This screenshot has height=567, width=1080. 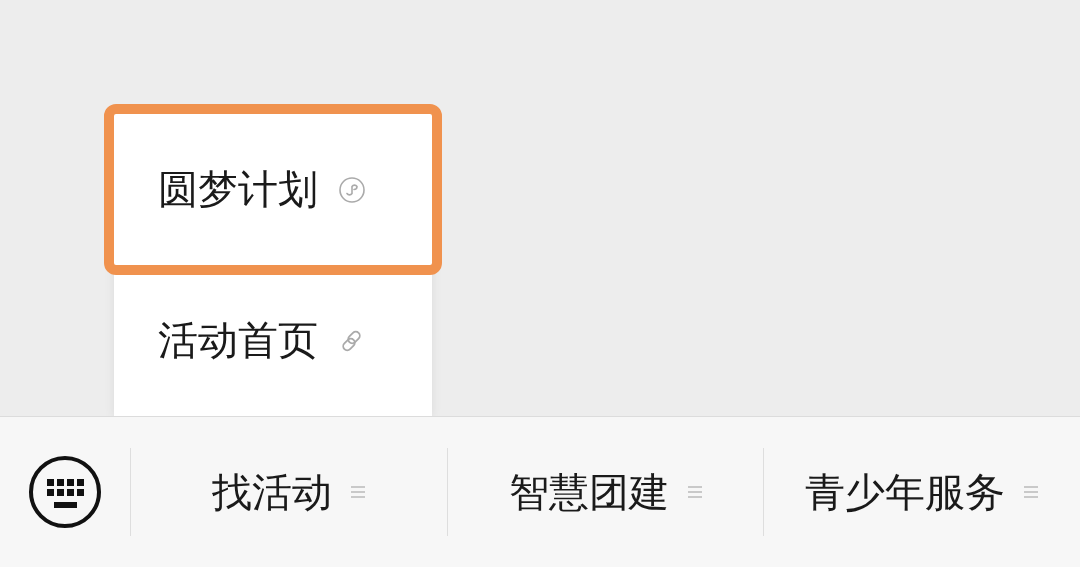 What do you see at coordinates (273, 340) in the screenshot?
I see `menu-item: 活动首页` at bounding box center [273, 340].